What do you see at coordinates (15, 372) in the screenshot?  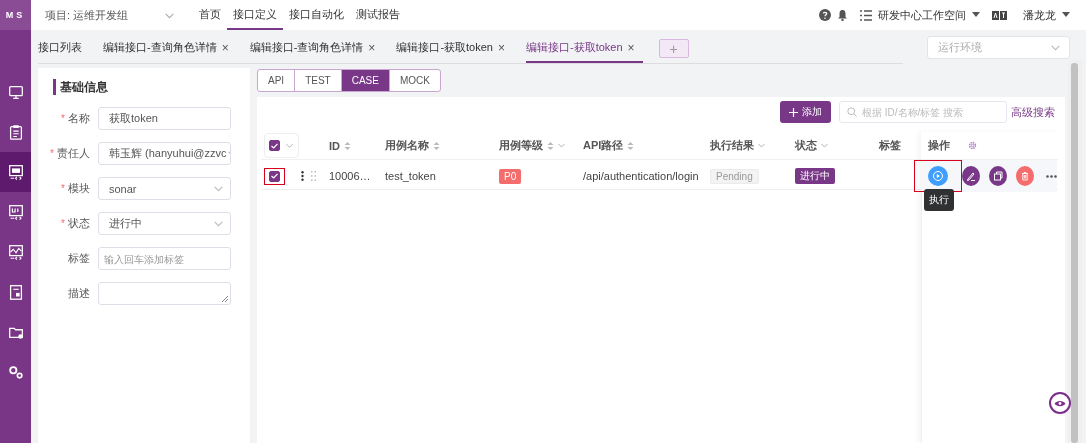 I see `gears-icon` at bounding box center [15, 372].